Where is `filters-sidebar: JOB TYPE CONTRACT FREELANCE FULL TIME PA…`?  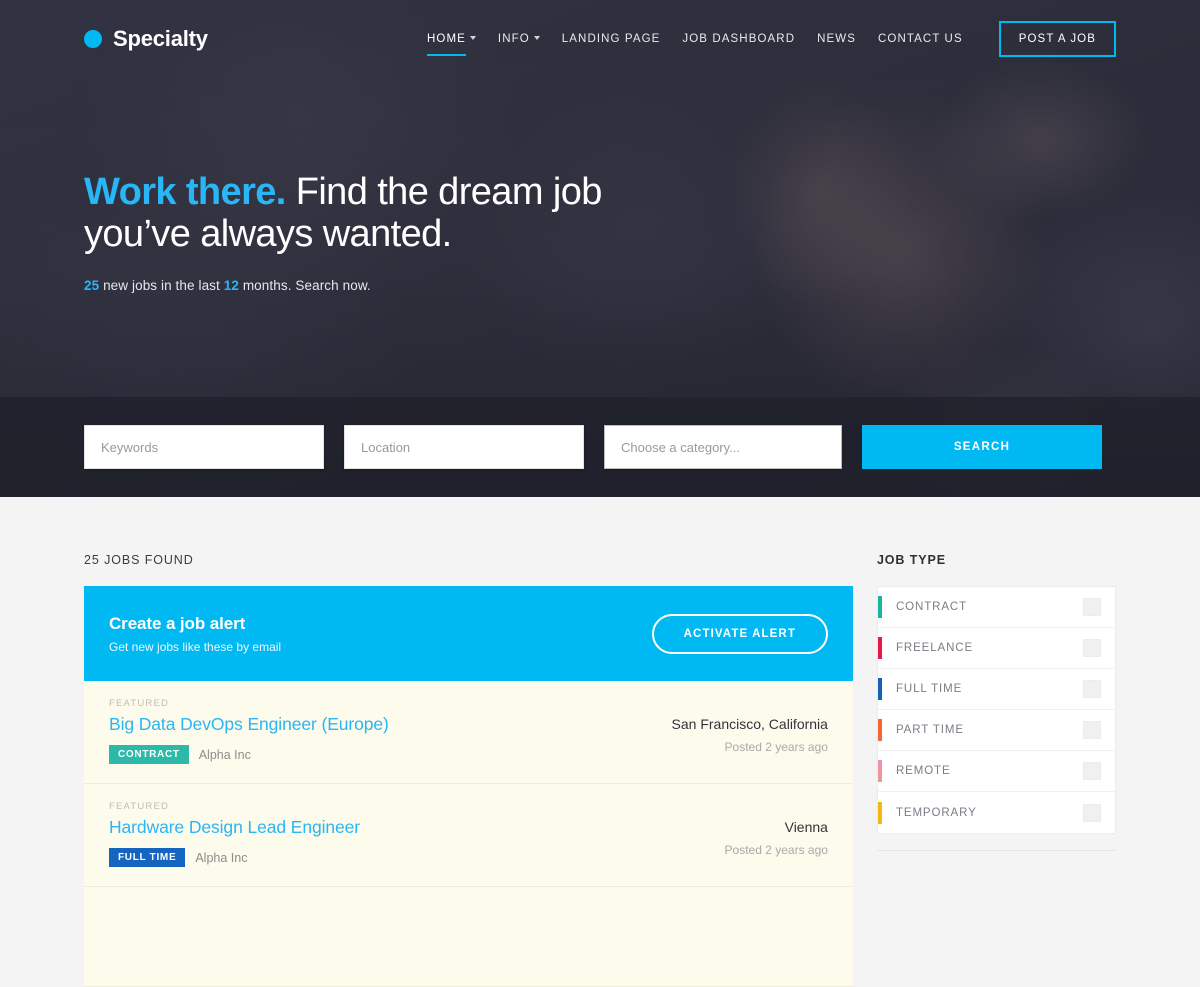 filters-sidebar: JOB TYPE CONTRACT FREELANCE FULL TIME PA… is located at coordinates (996, 770).